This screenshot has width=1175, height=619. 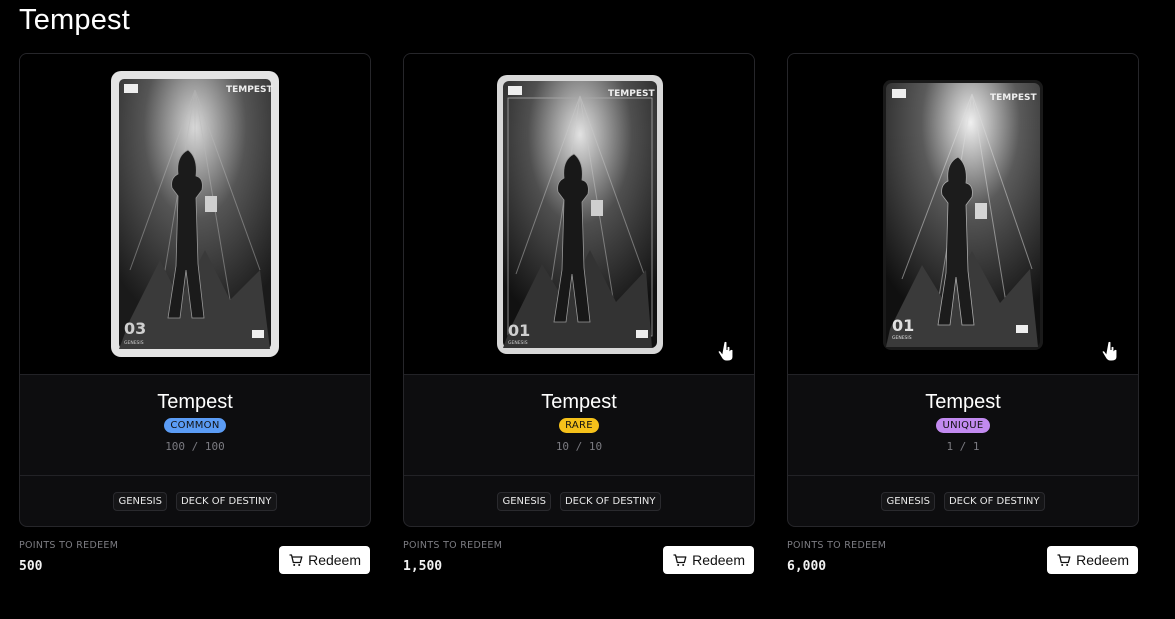 I want to click on redeem-row: POINTS TO REDEEM 6,000 Redeem, so click(x=963, y=557).